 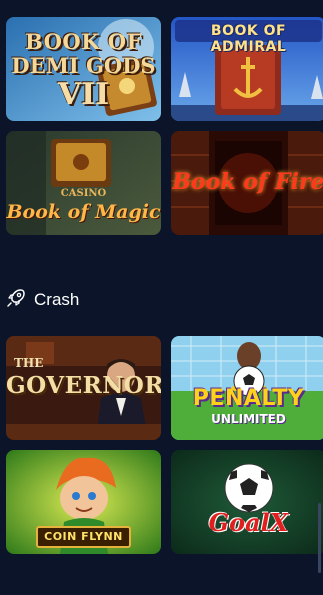 I want to click on game-tile-coin-flynn: COIN FLYNN, so click(x=83, y=502).